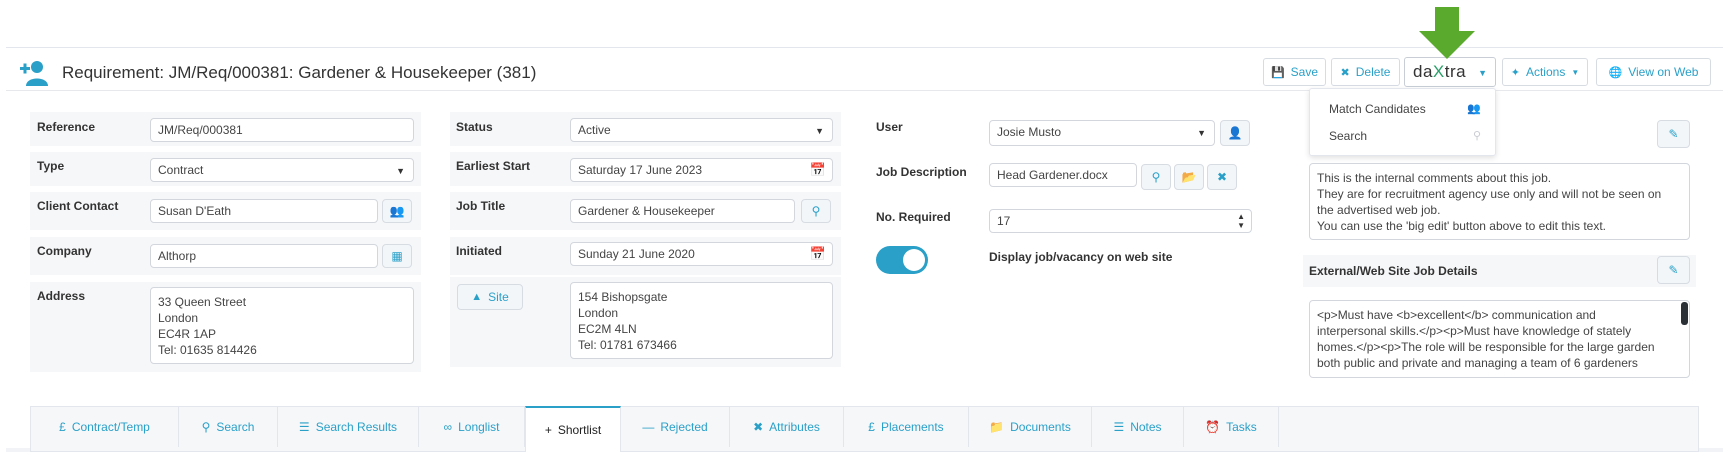 Image resolution: width=1723 pixels, height=452 pixels. I want to click on daxtra-menu: Match Candidates 👥 Search ⚲, so click(1402, 122).